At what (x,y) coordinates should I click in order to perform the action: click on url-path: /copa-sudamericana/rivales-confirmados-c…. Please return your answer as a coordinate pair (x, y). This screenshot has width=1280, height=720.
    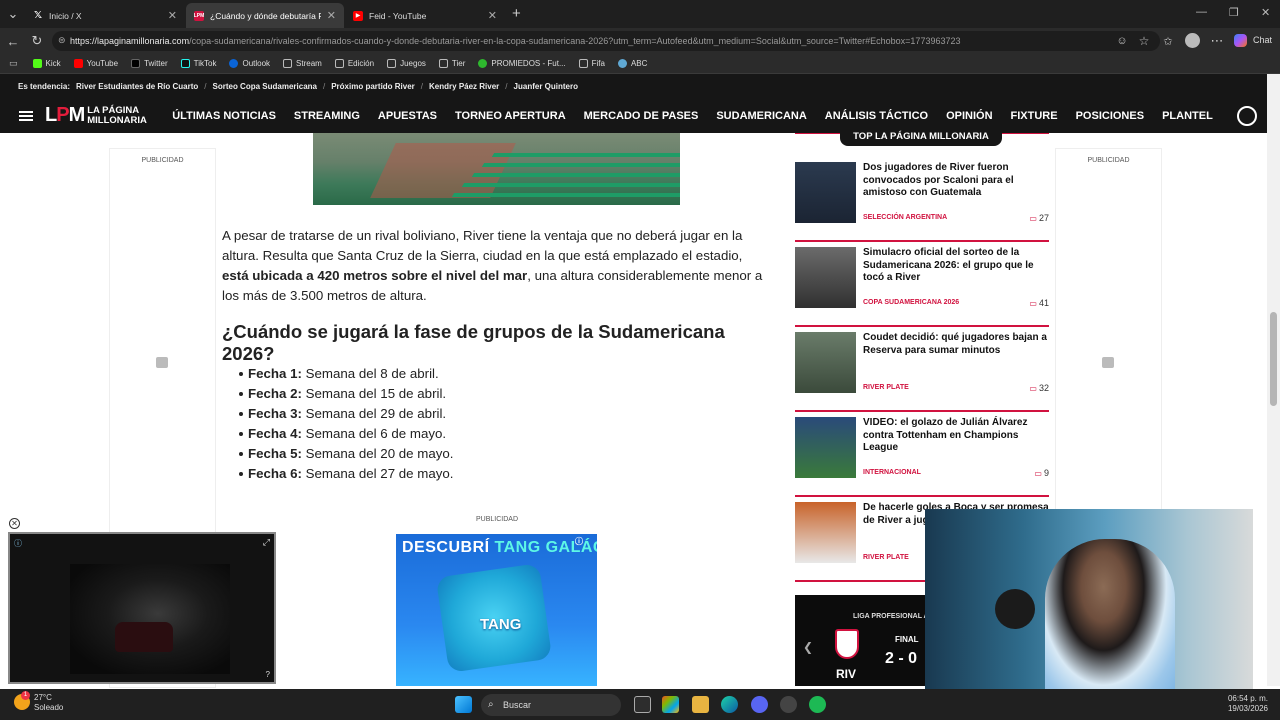
    Looking at the image, I should click on (575, 41).